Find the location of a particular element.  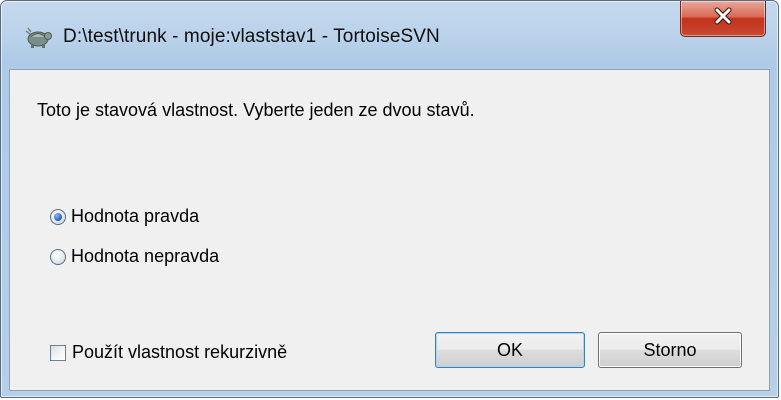

radio-label-false: Hodnota nepravda is located at coordinates (145, 256).